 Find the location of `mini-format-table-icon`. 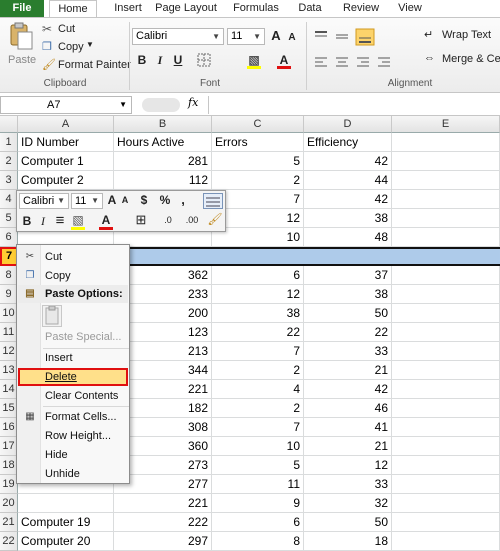

mini-format-table-icon is located at coordinates (213, 201).